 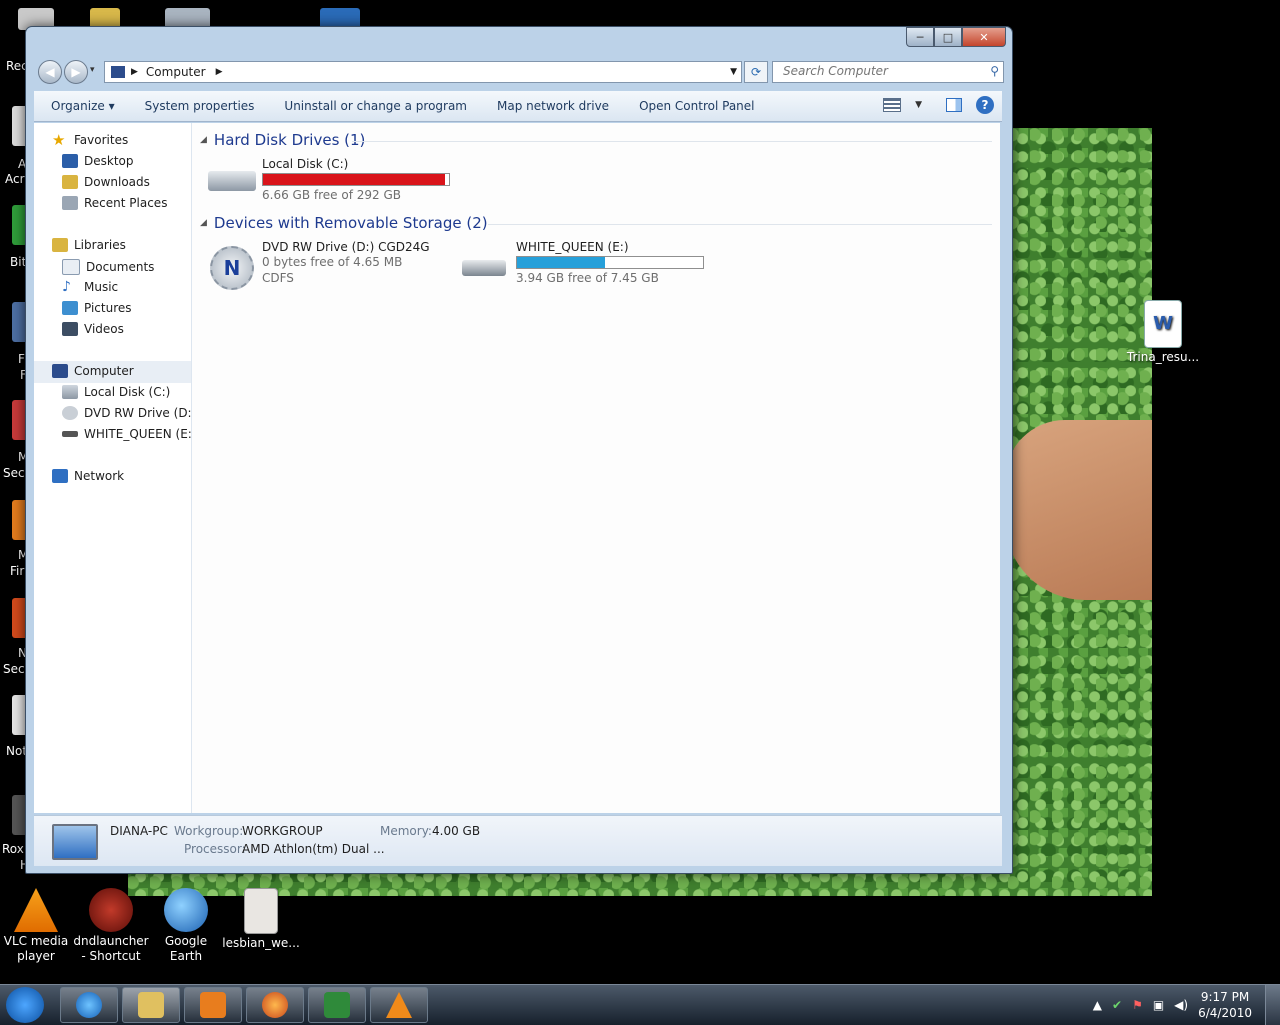 I want to click on taskbar-excel, so click(x=337, y=1005).